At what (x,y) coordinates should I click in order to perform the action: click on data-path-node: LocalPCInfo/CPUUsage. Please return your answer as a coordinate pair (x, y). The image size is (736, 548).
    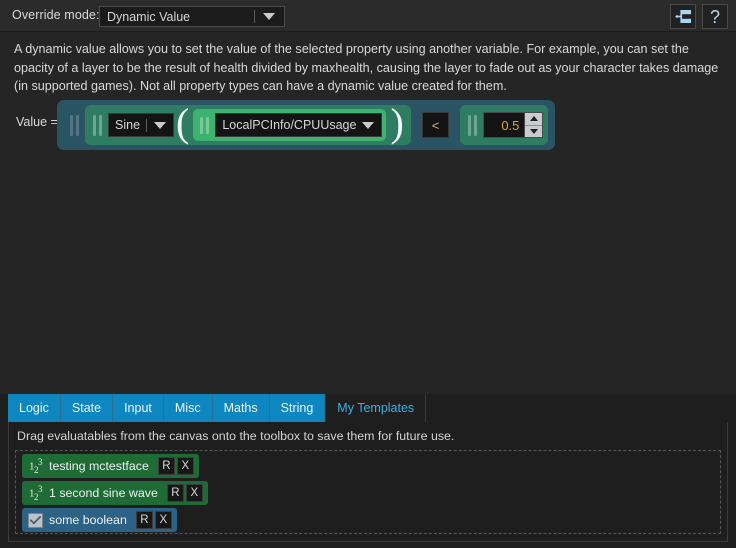
    Looking at the image, I should click on (290, 125).